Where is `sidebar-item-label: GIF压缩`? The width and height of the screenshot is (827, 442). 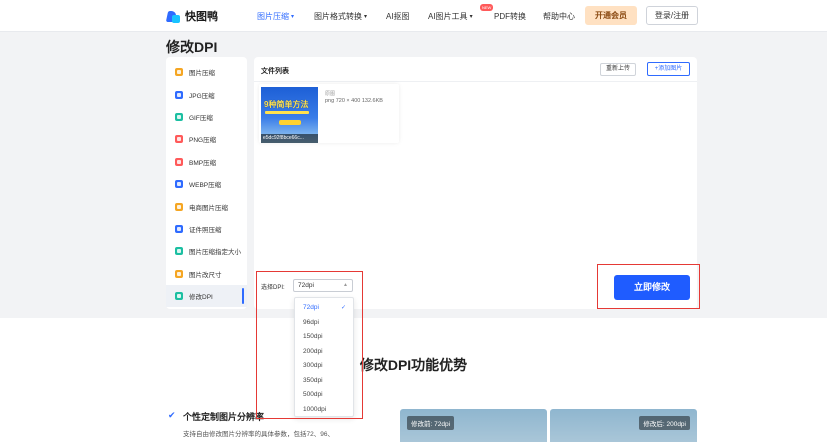
sidebar-item-label: GIF压缩 is located at coordinates (201, 118).